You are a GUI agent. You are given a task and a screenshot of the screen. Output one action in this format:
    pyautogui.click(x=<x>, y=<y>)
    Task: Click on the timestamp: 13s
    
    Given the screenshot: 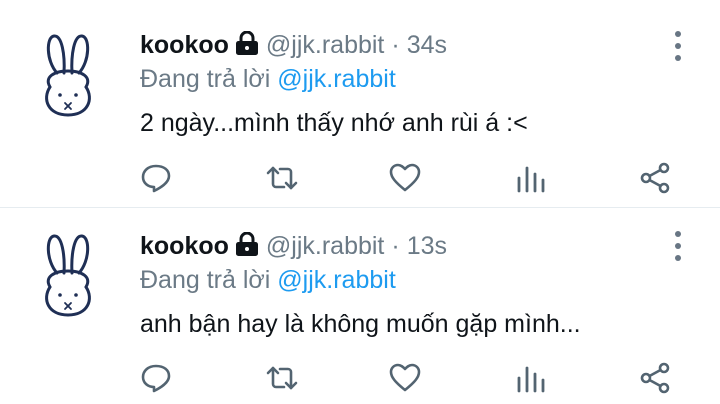 What is the action you would take?
    pyautogui.click(x=427, y=246)
    